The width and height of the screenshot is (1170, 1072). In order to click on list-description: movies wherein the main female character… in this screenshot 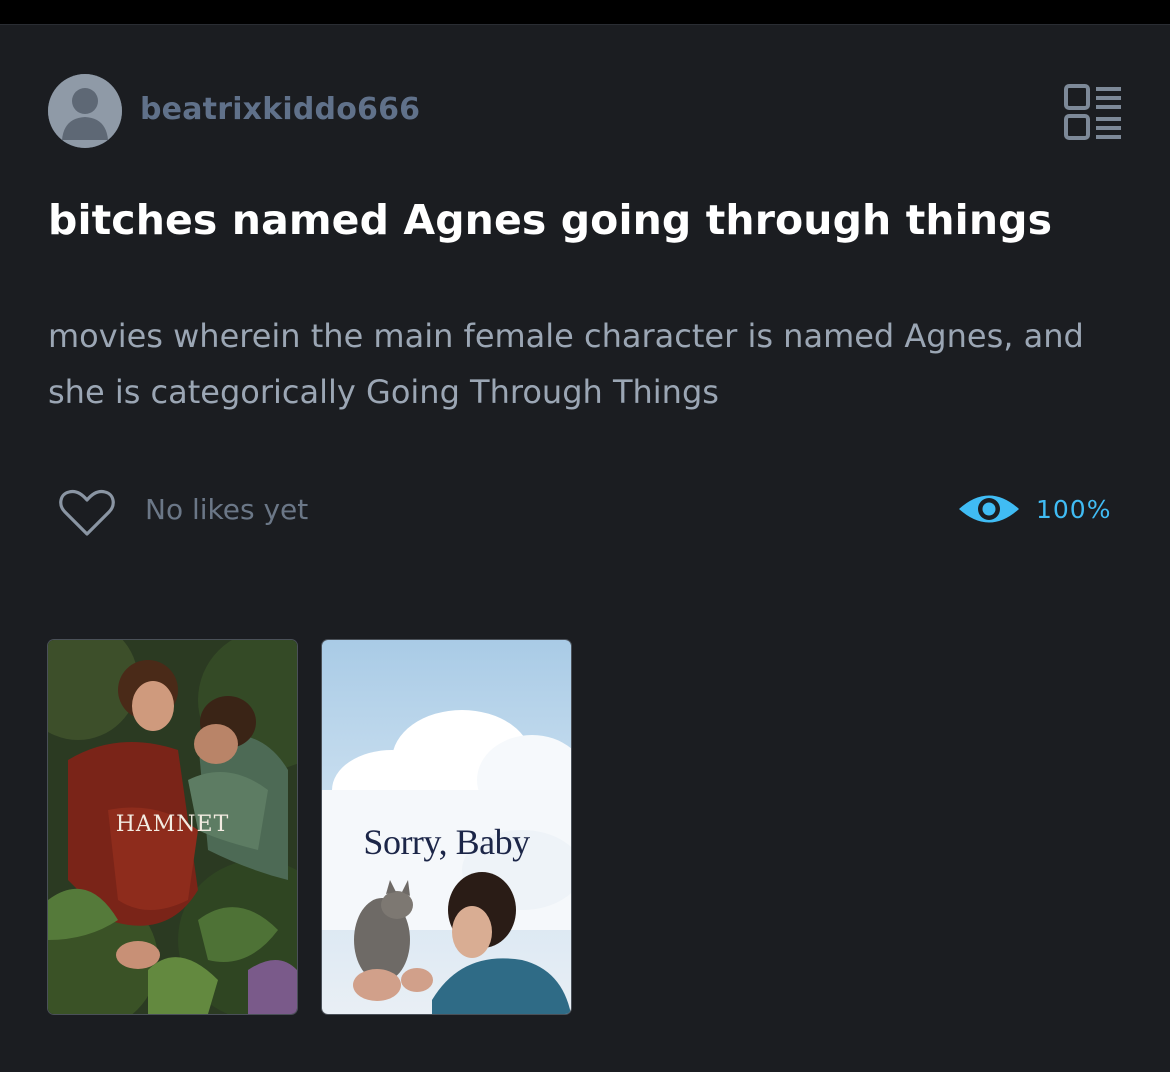, I will do `click(566, 364)`.